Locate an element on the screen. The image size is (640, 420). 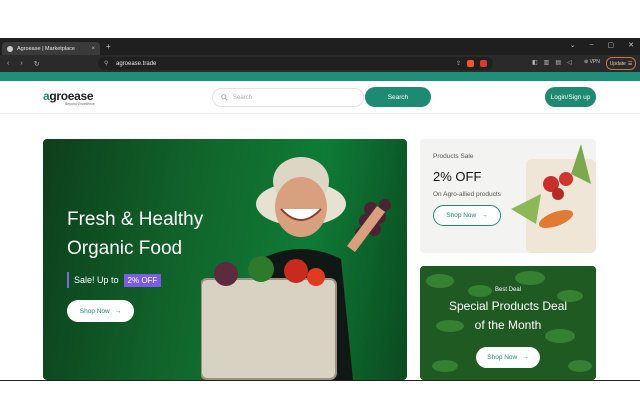
search-input: Search is located at coordinates (288, 97).